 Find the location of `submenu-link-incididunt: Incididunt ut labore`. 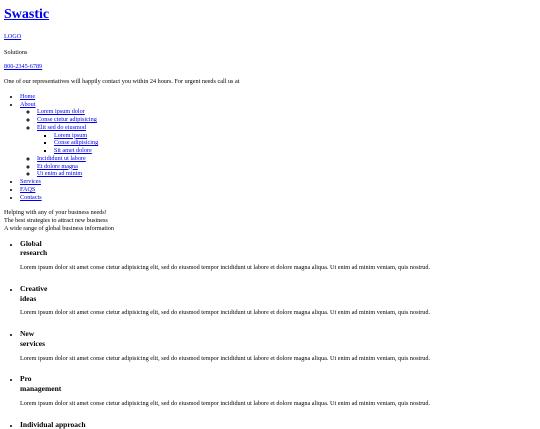

submenu-link-incididunt: Incididunt ut labore is located at coordinates (61, 158).